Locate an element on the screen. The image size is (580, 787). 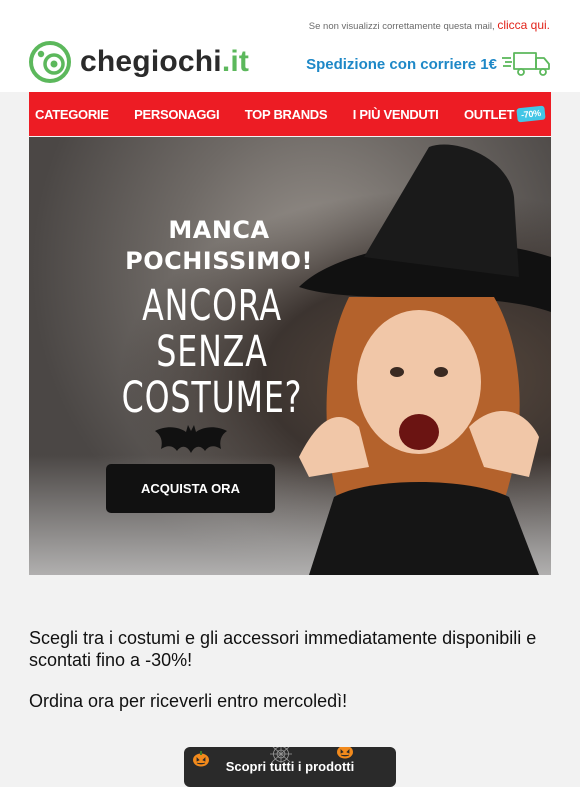
hero-kicker: MANCA POCHISSIMO! is located at coordinates (219, 245).